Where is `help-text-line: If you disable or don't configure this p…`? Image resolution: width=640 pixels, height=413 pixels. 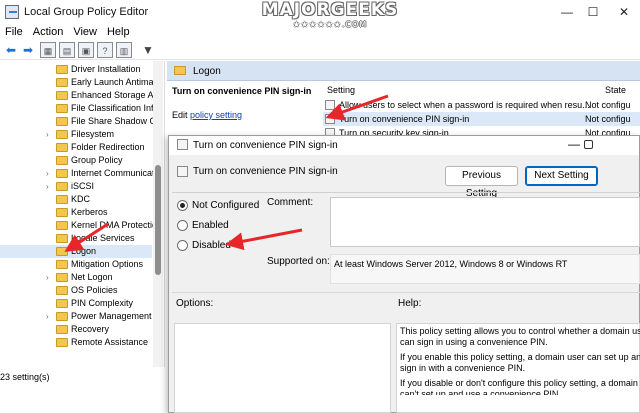 help-text-line: If you disable or don't configure this p… is located at coordinates (520, 383).